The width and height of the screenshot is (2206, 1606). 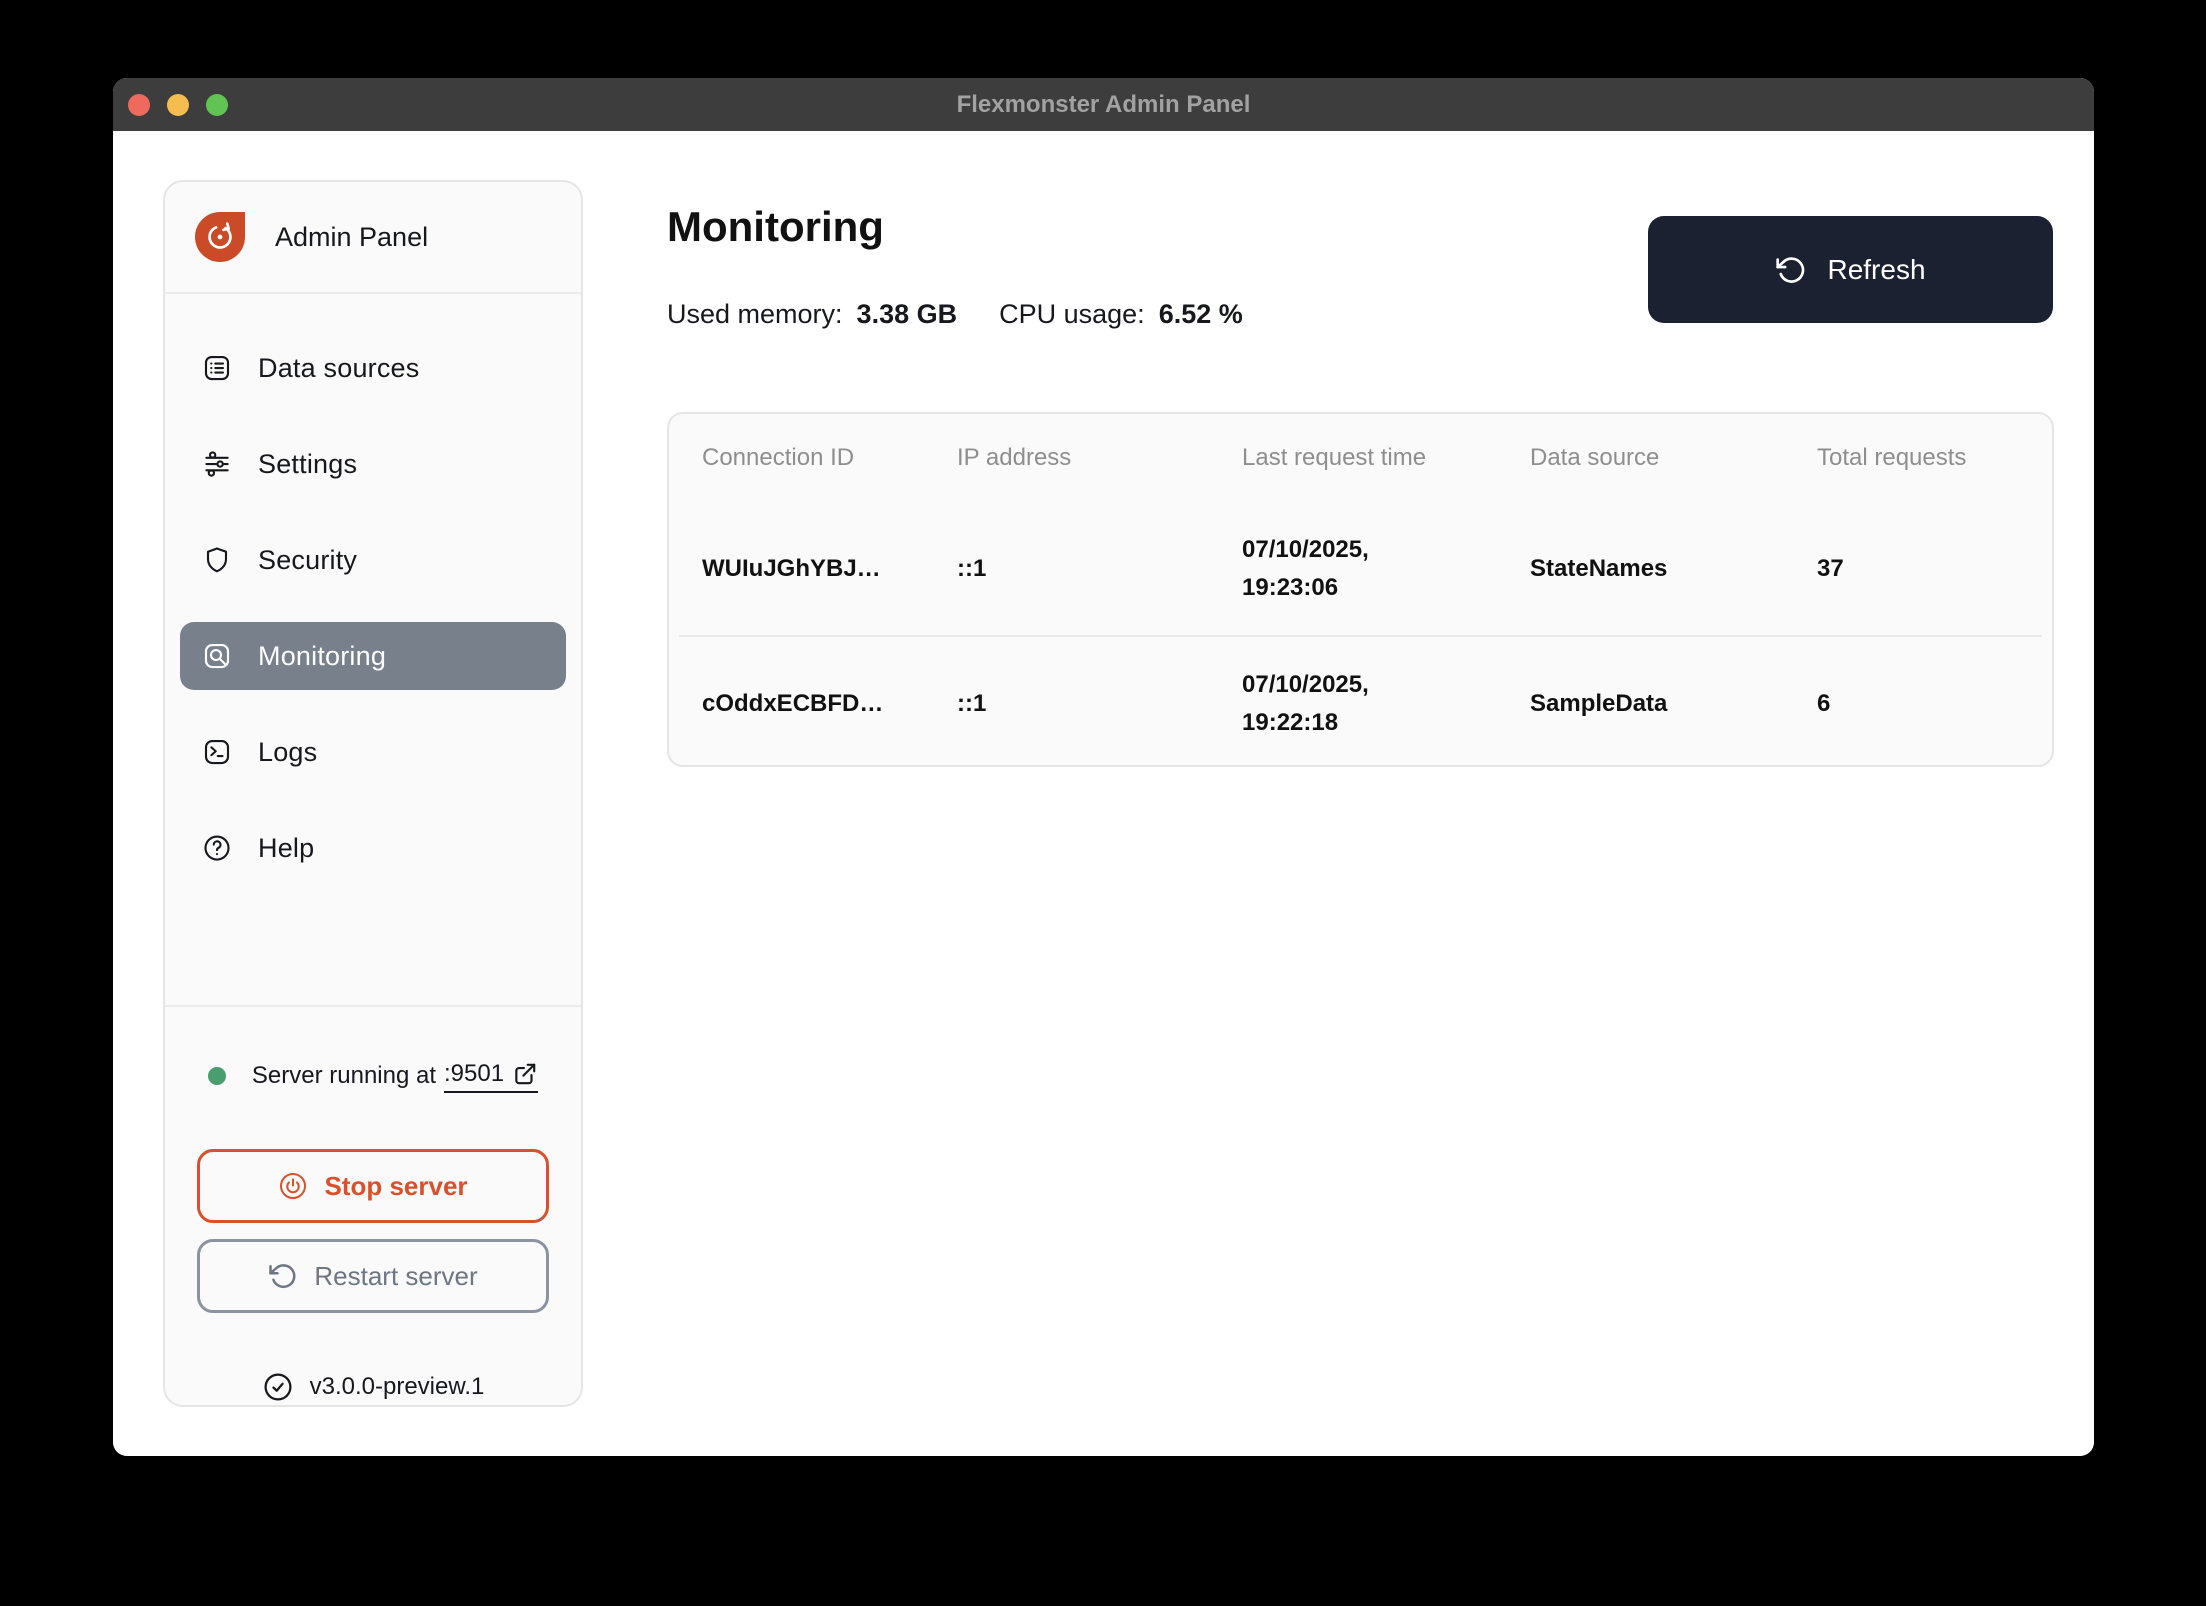 What do you see at coordinates (1072, 314) in the screenshot?
I see `cpu-usage-label: CPU usage:` at bounding box center [1072, 314].